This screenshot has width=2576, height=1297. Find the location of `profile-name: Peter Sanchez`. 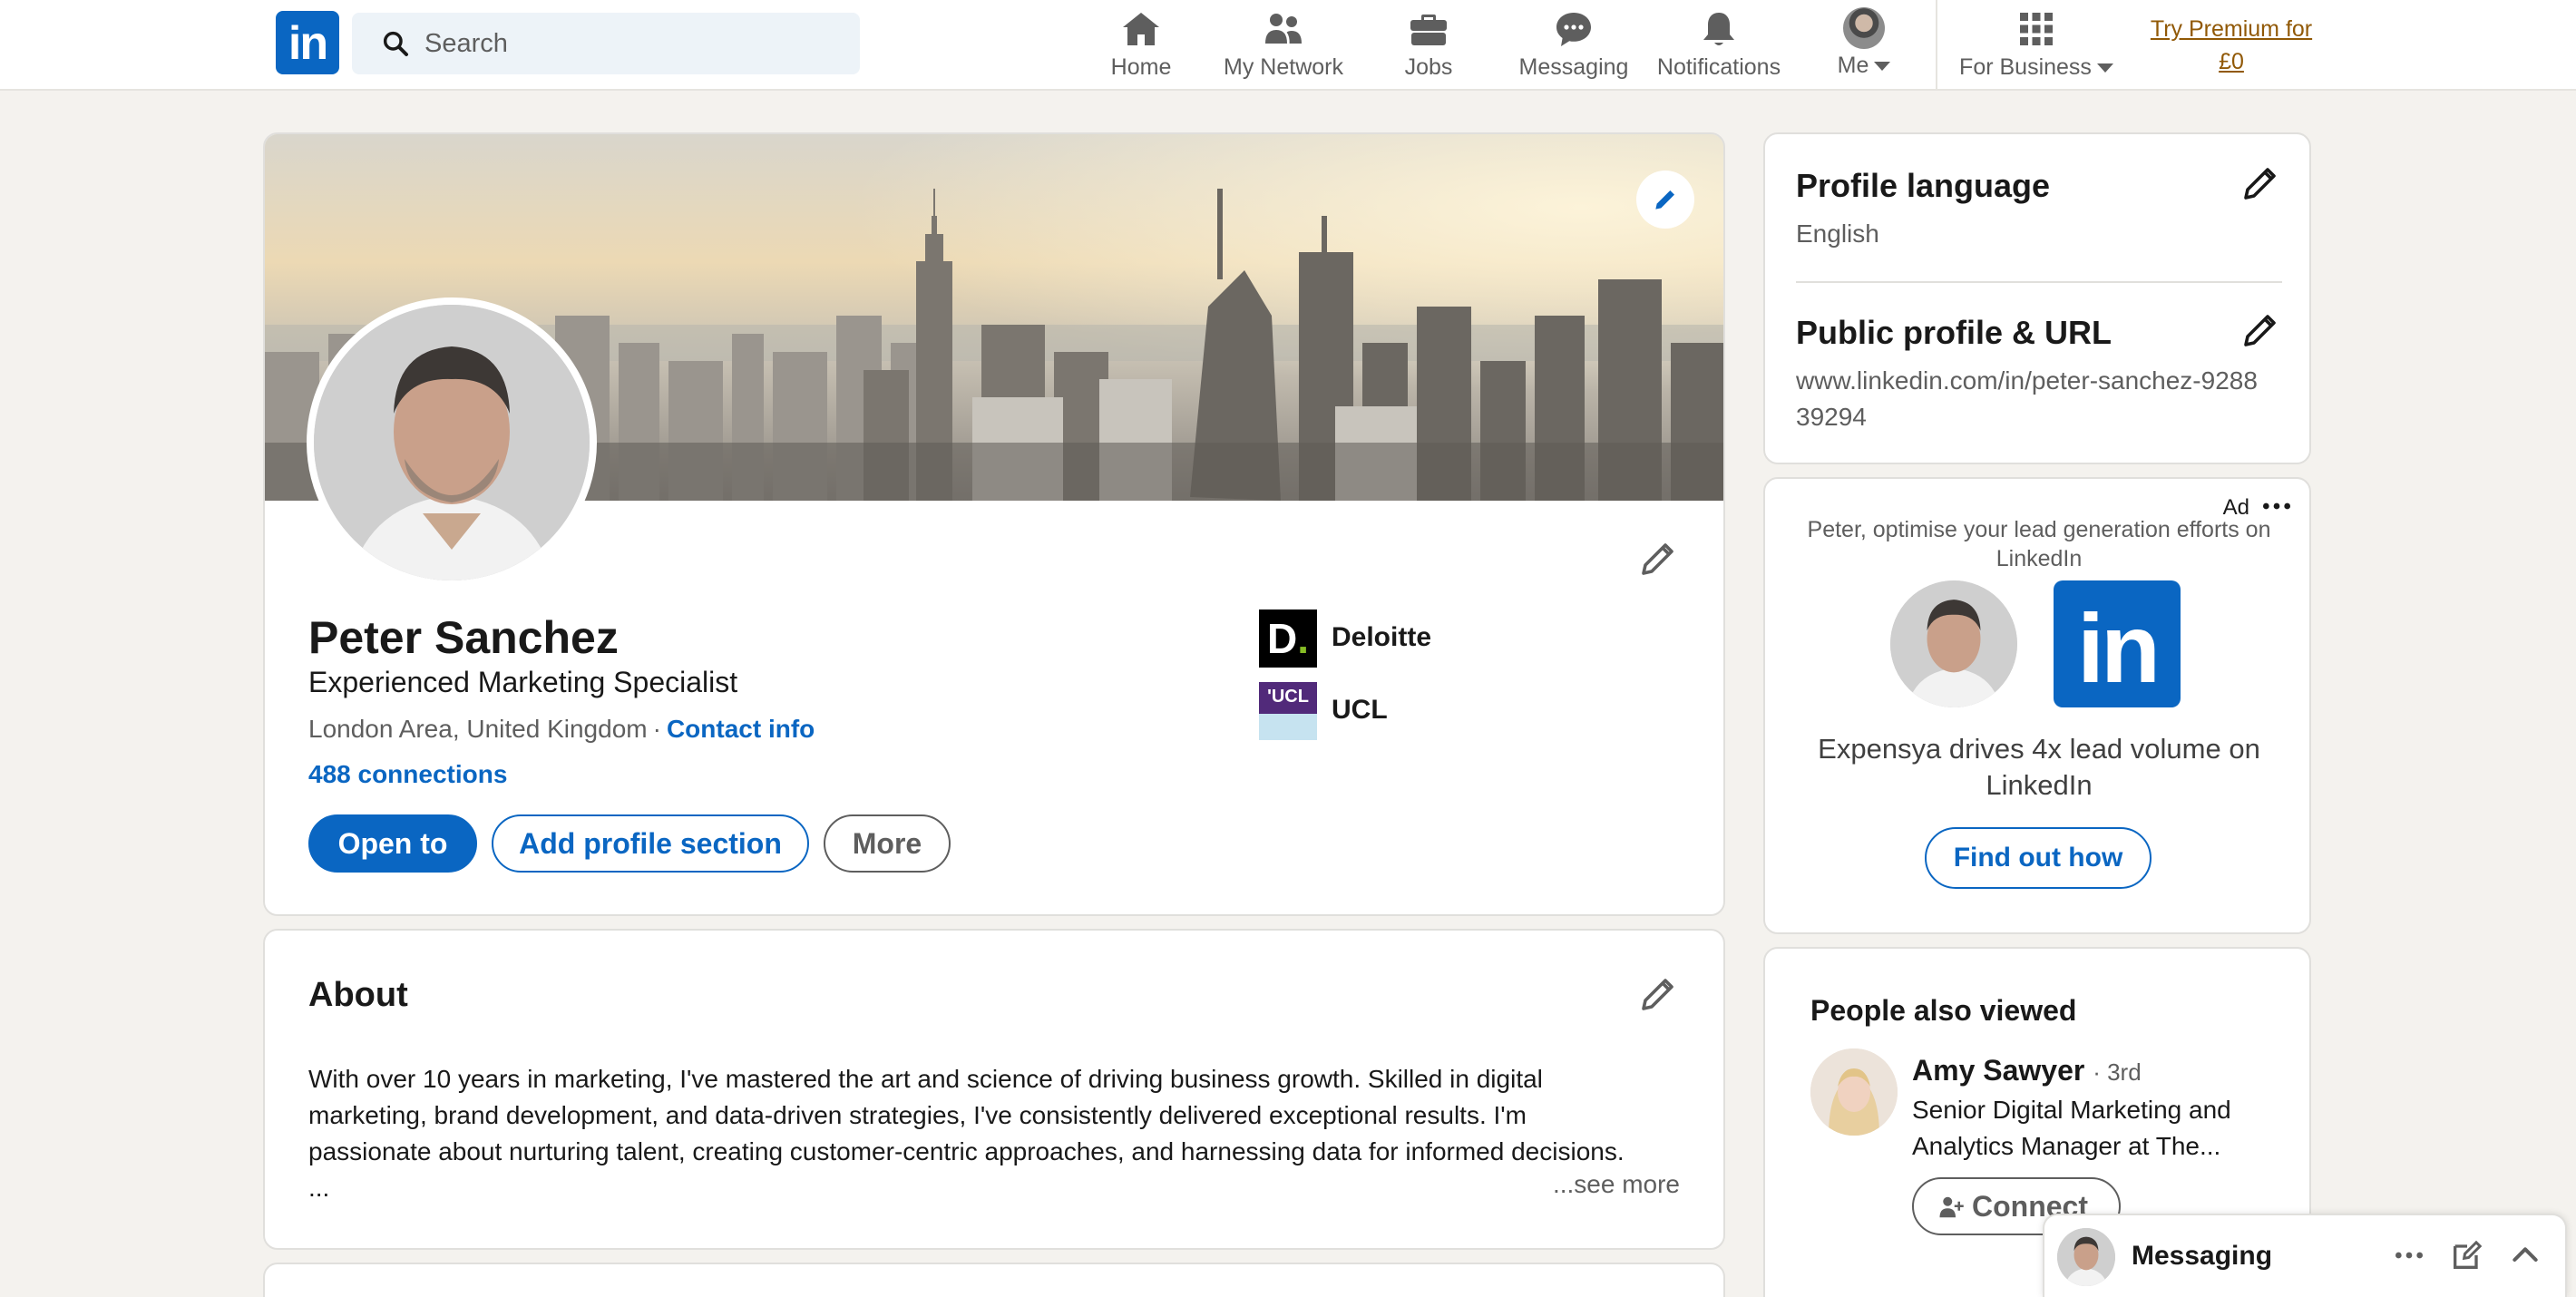

profile-name: Peter Sanchez is located at coordinates (463, 637).